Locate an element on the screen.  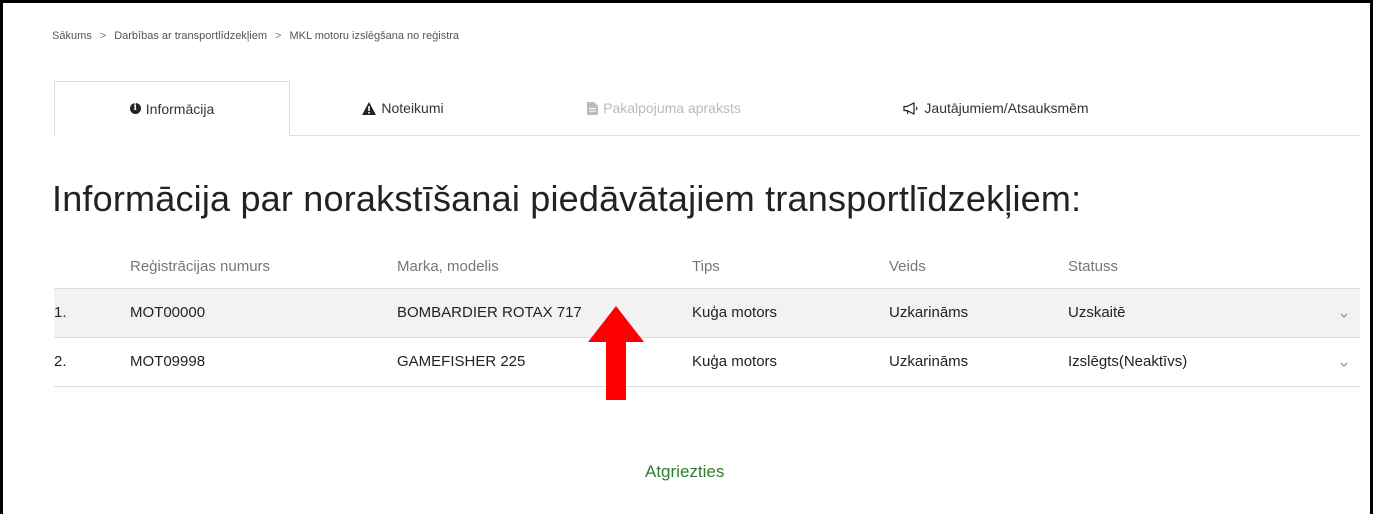
make-model: GAMEFISHER 225 is located at coordinates (461, 361).